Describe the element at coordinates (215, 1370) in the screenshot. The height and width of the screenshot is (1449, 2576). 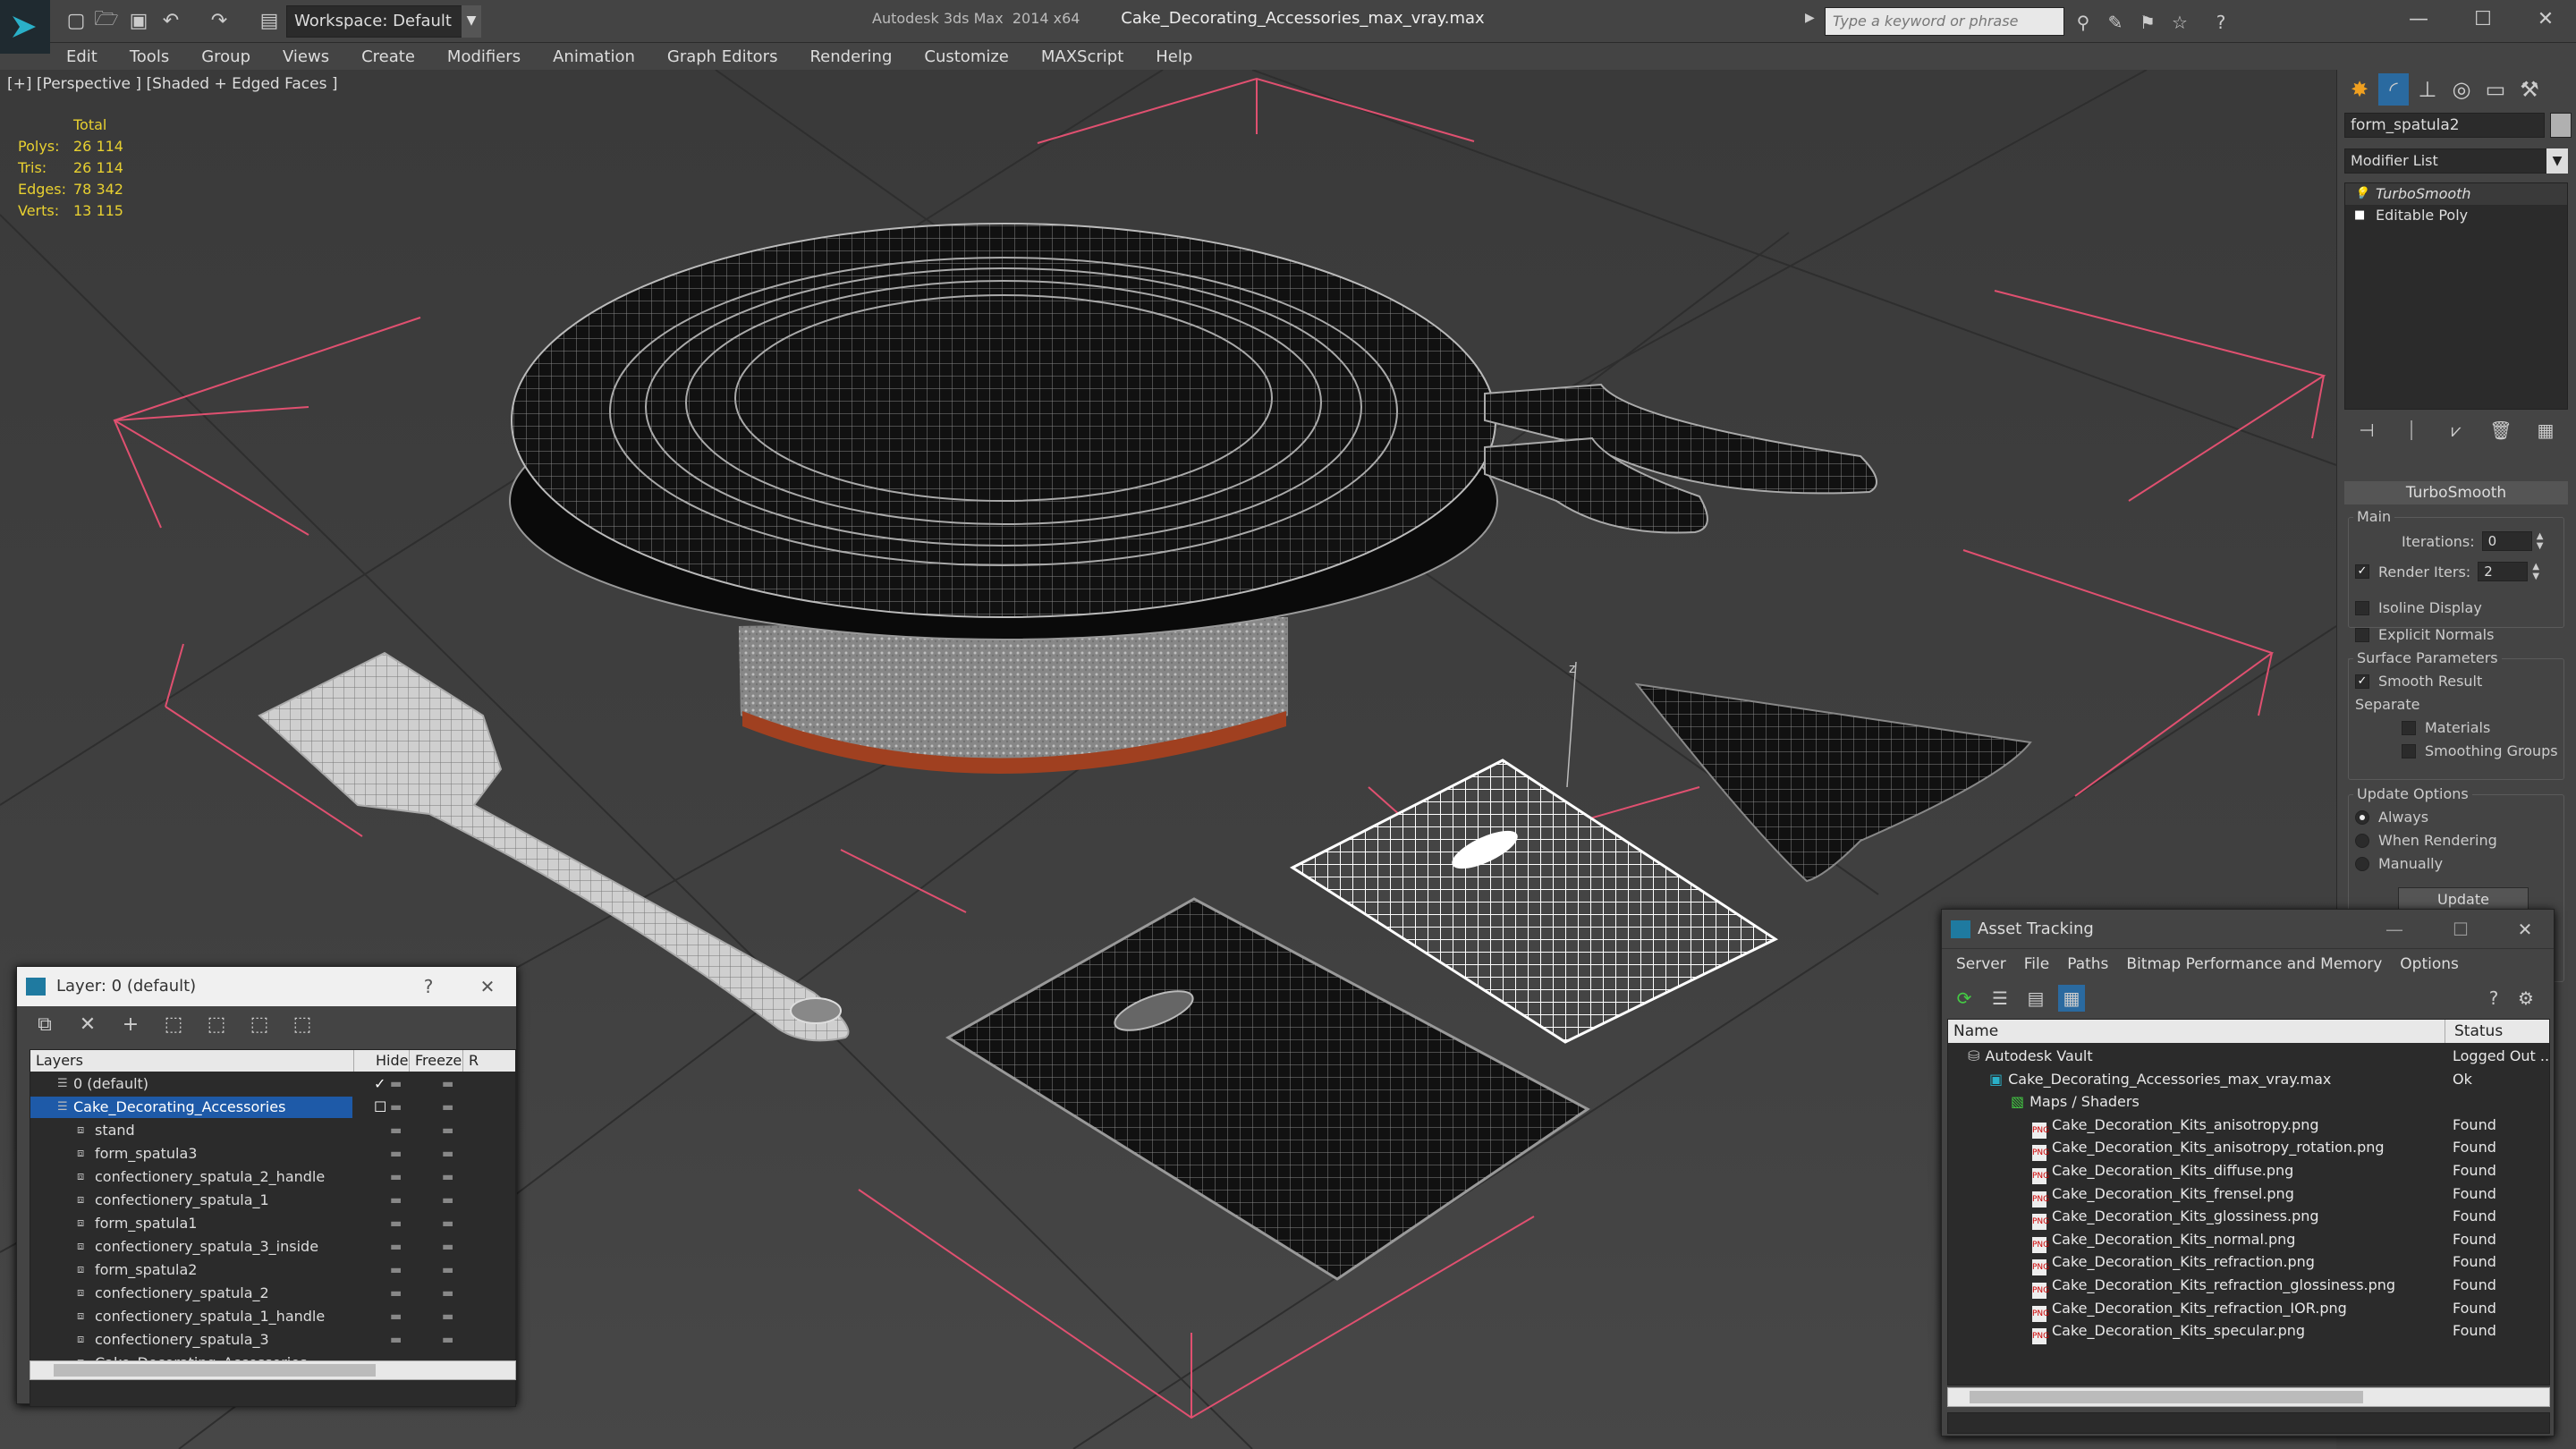
I see `layer-scroll-thumb` at that location.